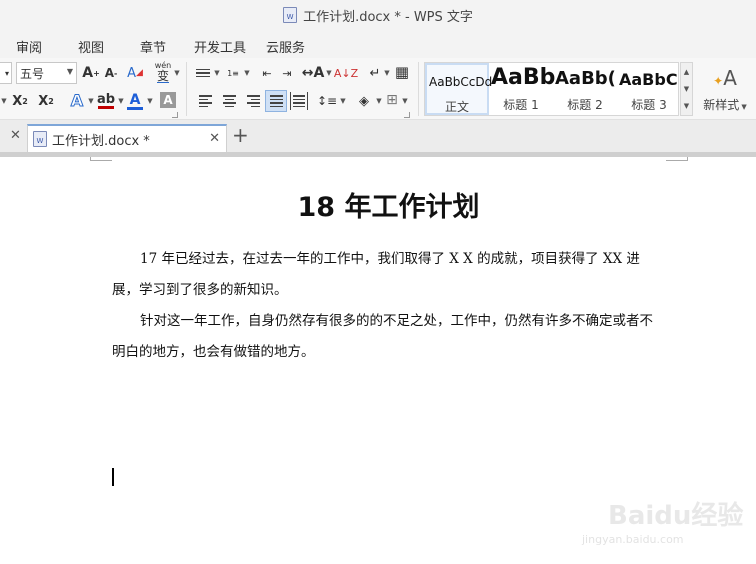 The height and width of the screenshot is (564, 756). What do you see at coordinates (233, 73) in the screenshot?
I see `numbered-list-icon: 1≡` at bounding box center [233, 73].